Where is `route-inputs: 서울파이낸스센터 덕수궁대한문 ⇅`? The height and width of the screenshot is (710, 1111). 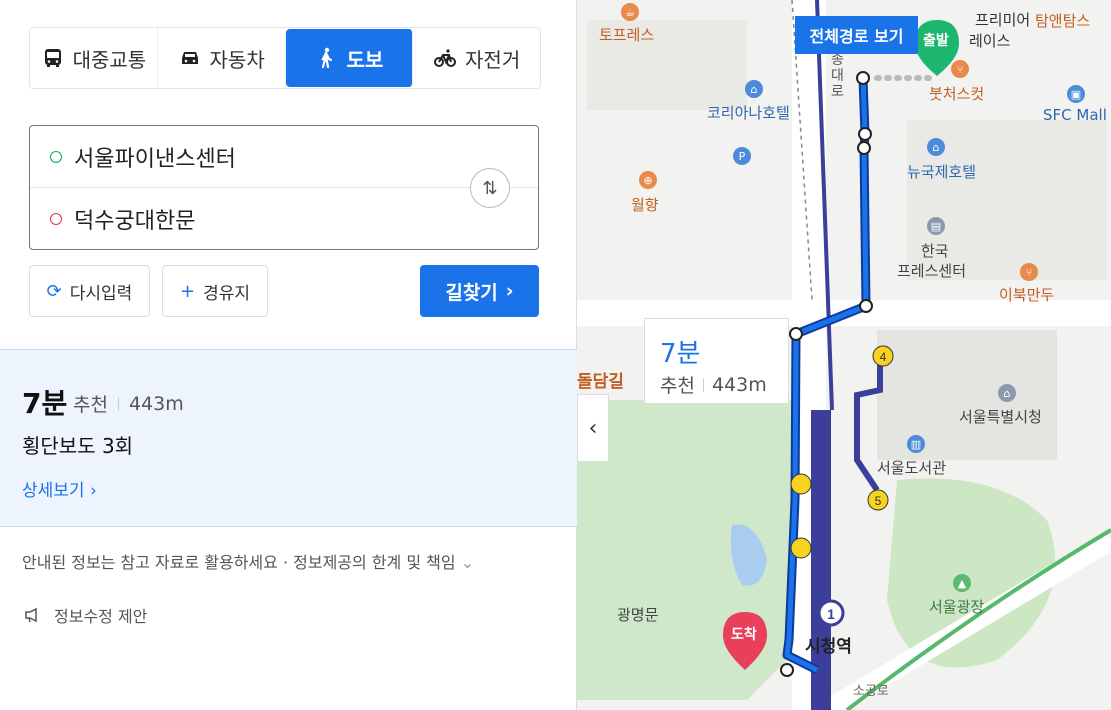
route-inputs: 서울파이낸스센터 덕수궁대한문 ⇅ is located at coordinates (284, 187).